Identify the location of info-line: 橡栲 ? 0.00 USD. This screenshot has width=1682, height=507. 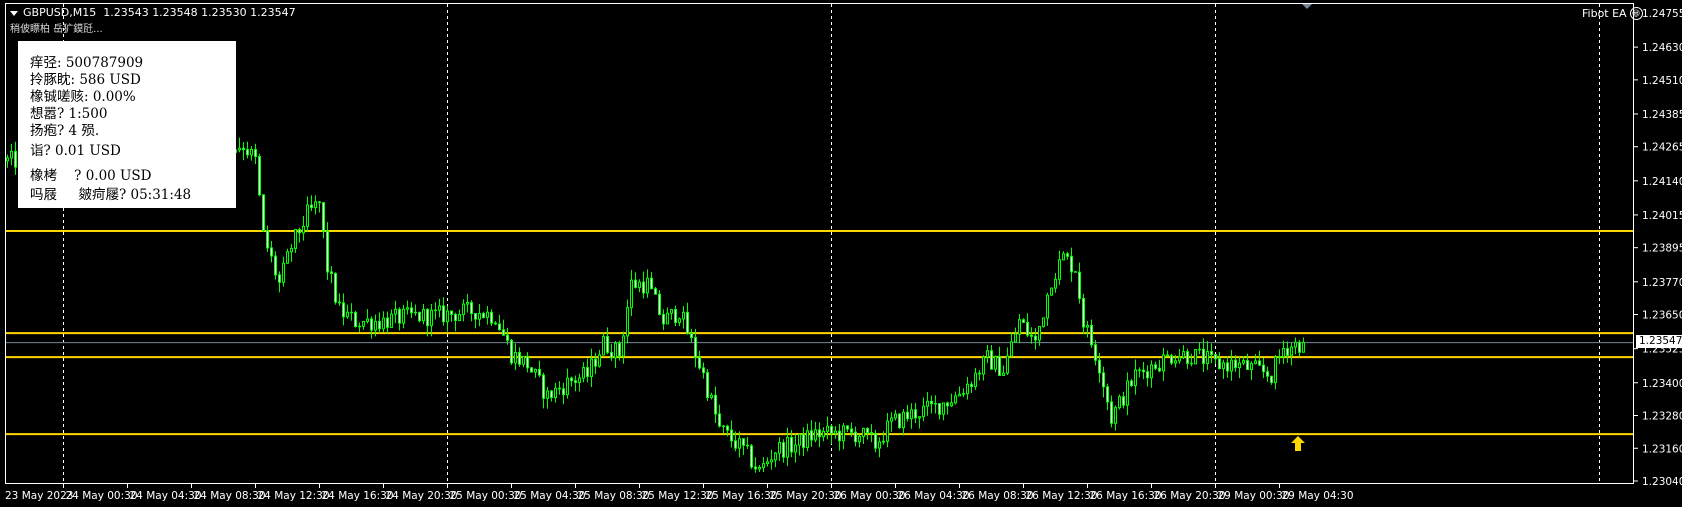
(91, 176).